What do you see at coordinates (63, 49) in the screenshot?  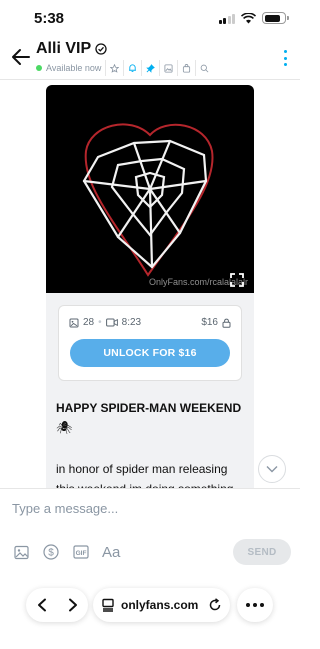 I see `chat-title: Alli VIP` at bounding box center [63, 49].